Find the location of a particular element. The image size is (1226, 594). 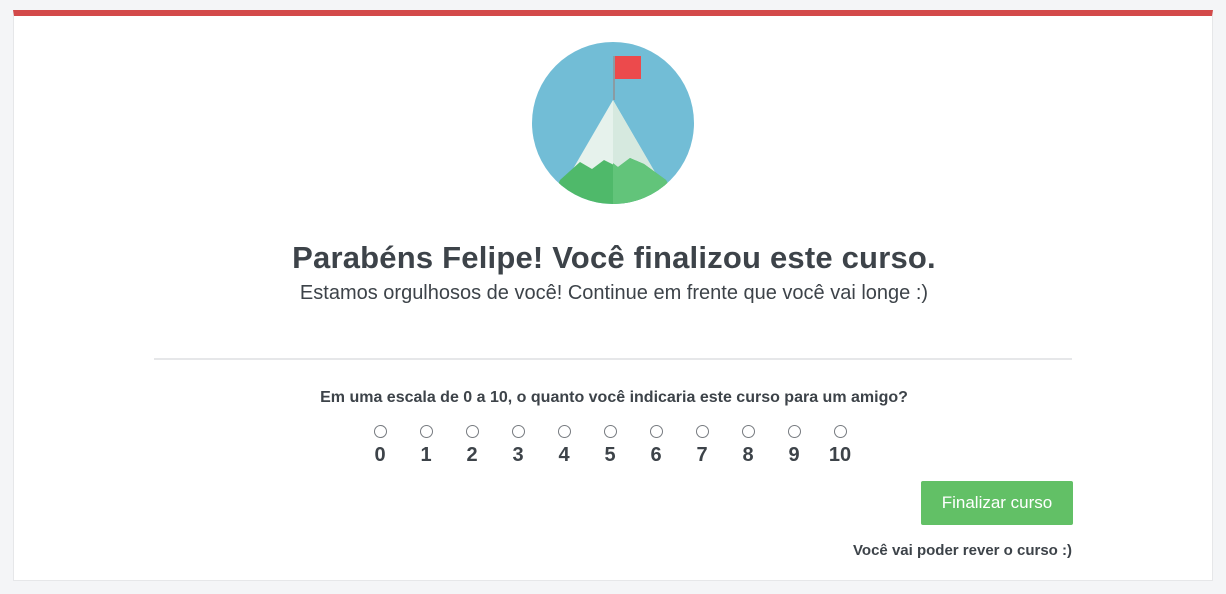

nps-option-2: 2 is located at coordinates (472, 447).